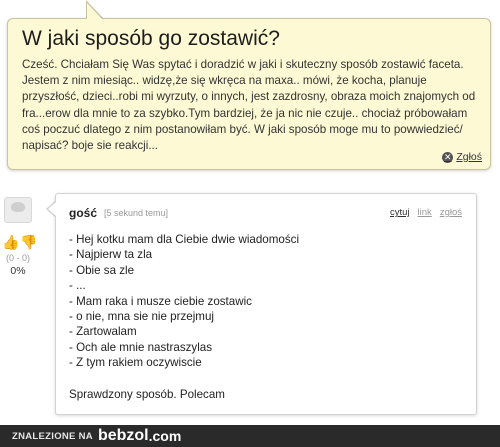  What do you see at coordinates (141, 347) in the screenshot?
I see `answer-line: - Och ale mnie nastraszylas` at bounding box center [141, 347].